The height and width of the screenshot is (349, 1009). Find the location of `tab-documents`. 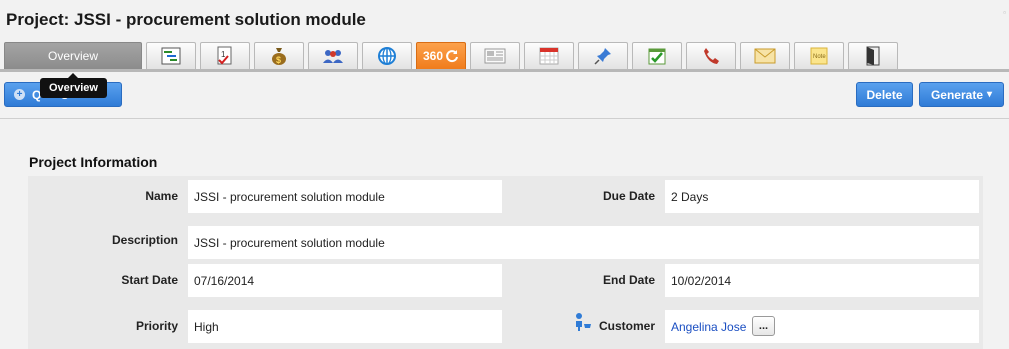

tab-documents is located at coordinates (873, 55).